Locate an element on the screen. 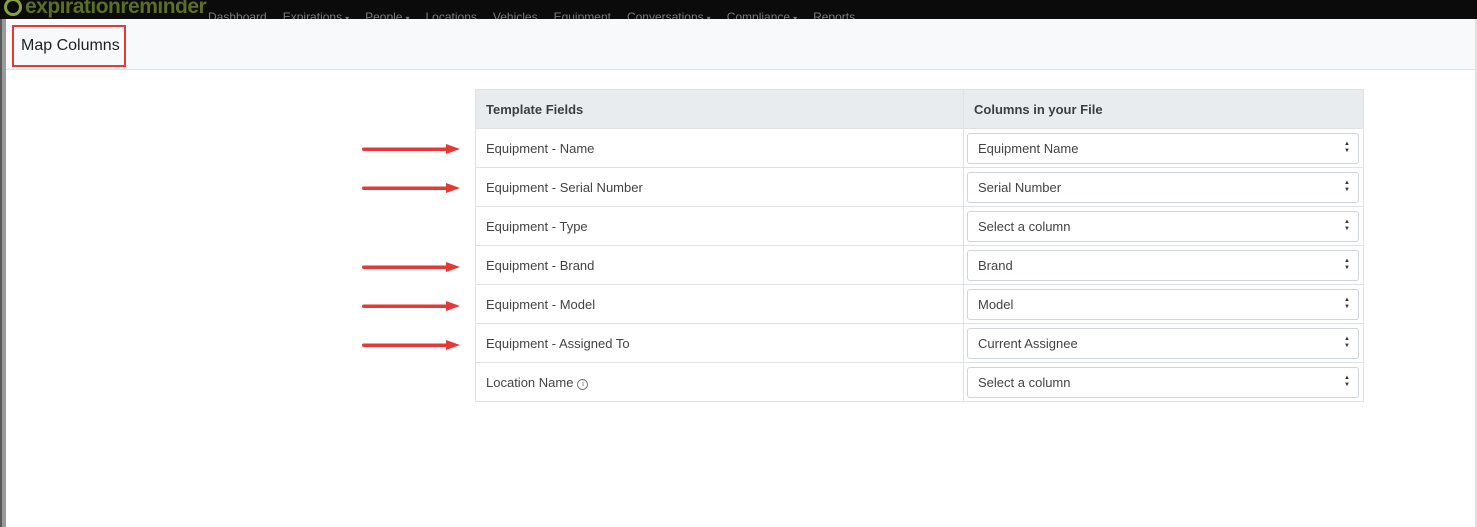 The height and width of the screenshot is (527, 1477). nav-item-reports: Reports is located at coordinates (834, 14).